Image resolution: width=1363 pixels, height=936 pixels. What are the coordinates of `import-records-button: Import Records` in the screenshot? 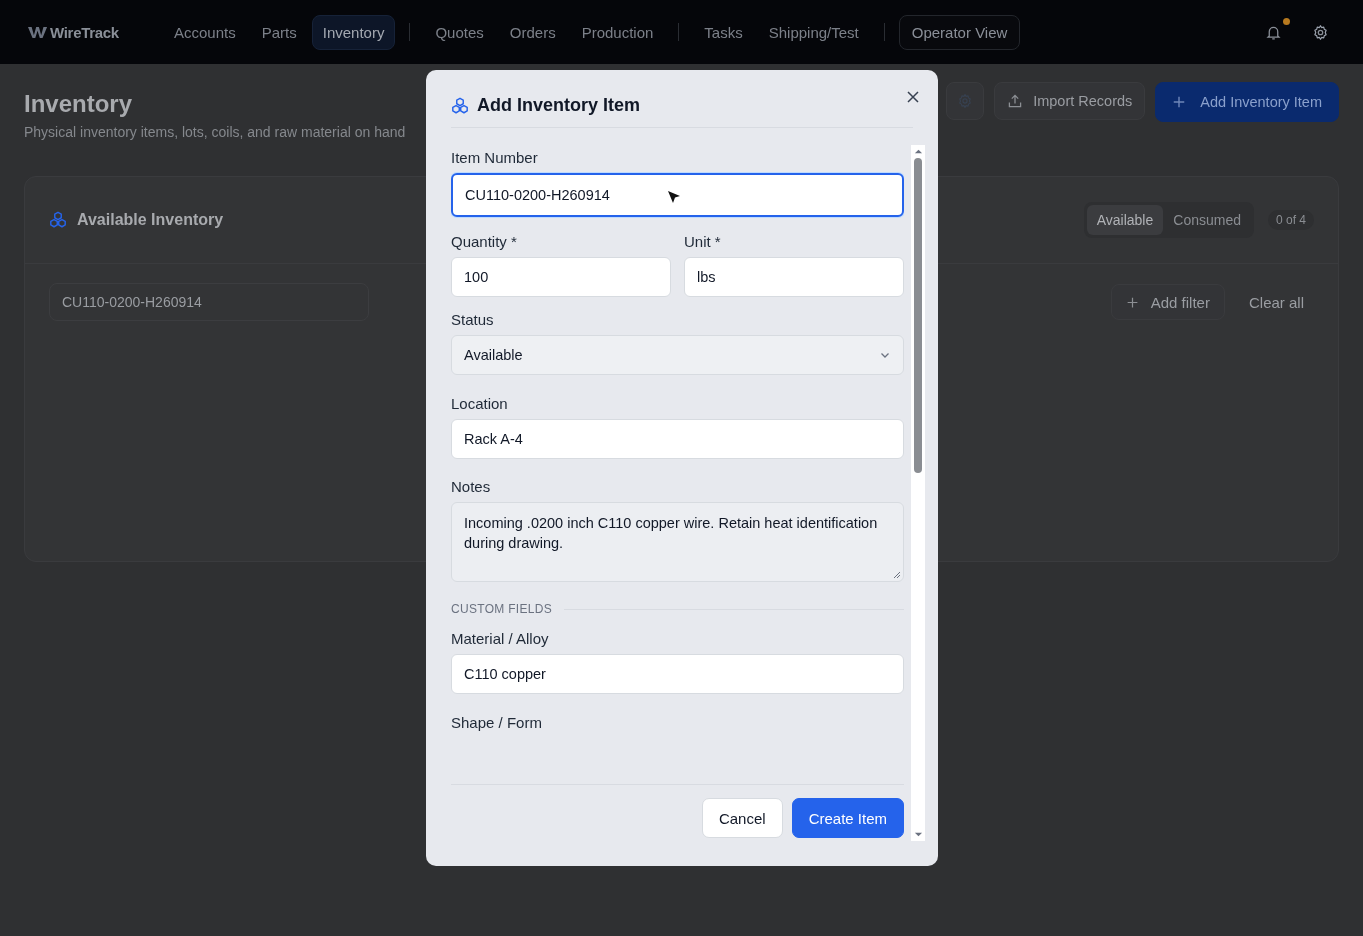 It's located at (1070, 101).